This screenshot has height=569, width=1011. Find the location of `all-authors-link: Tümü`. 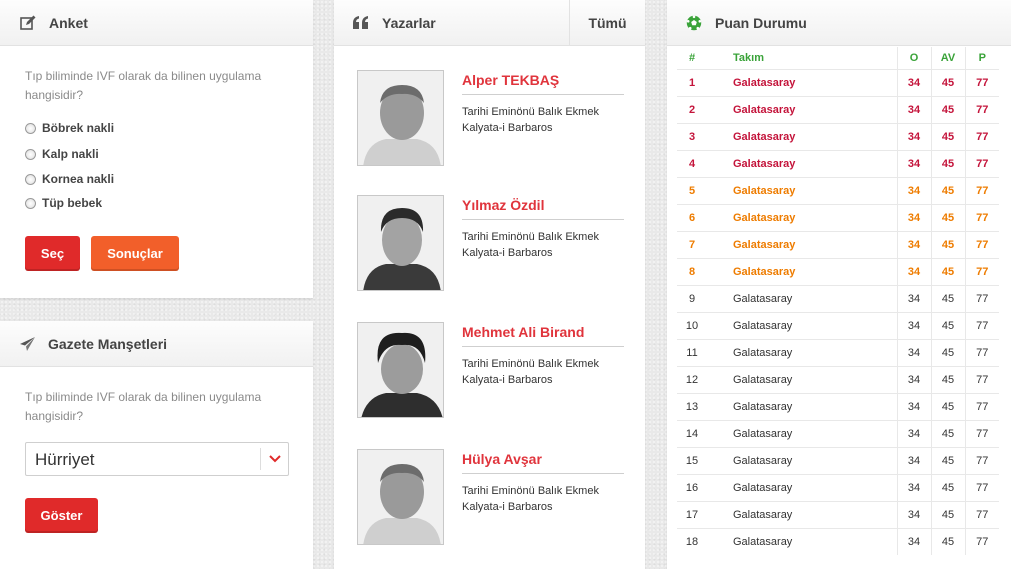

all-authors-link: Tümü is located at coordinates (607, 23).